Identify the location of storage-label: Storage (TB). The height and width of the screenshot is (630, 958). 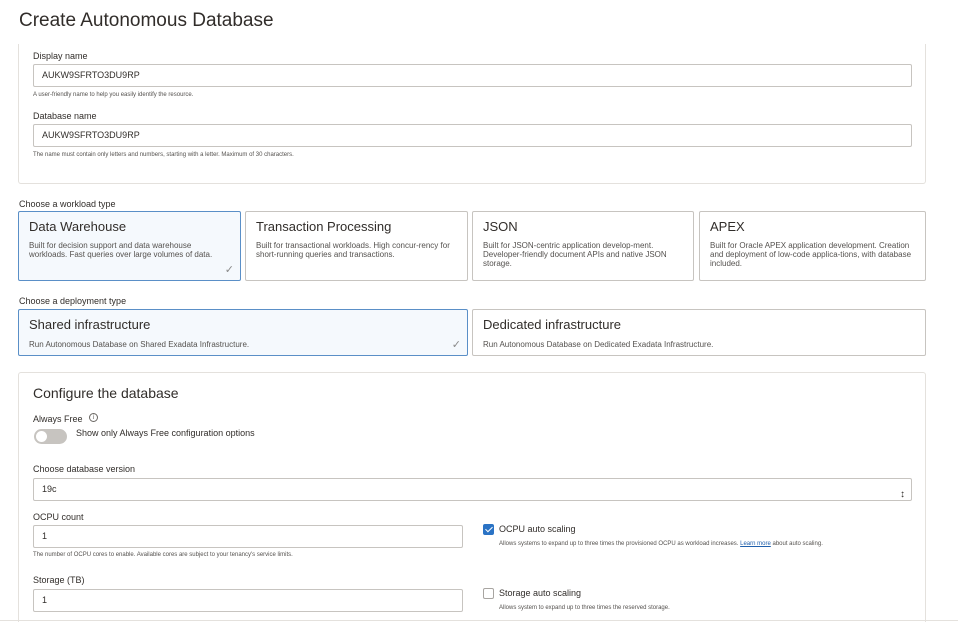
(59, 580).